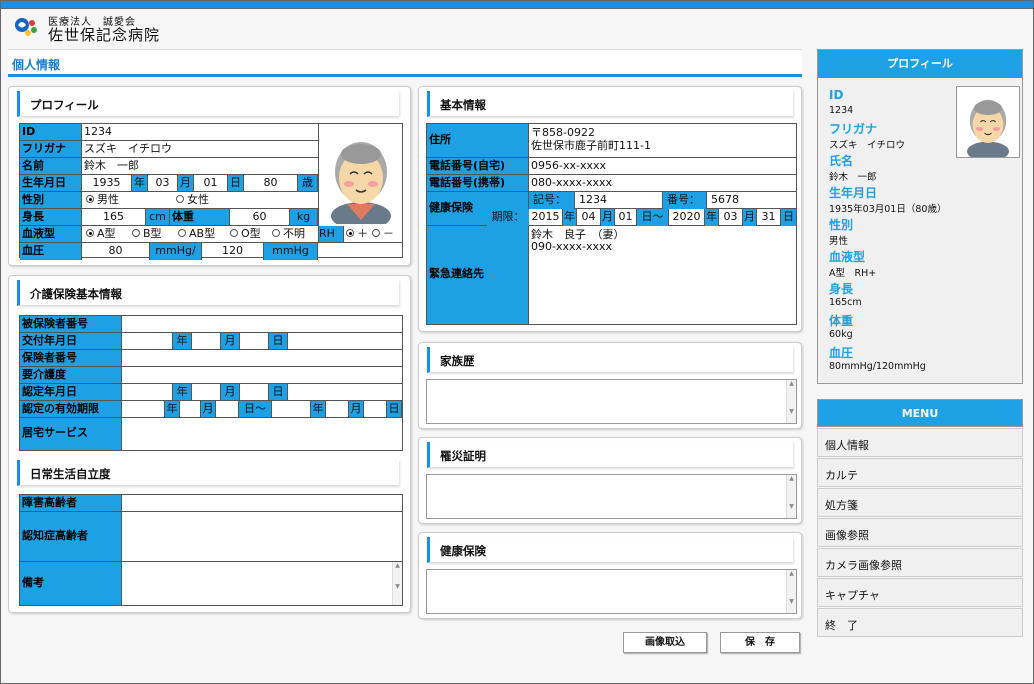  What do you see at coordinates (589, 217) in the screenshot?
I see `ins-from-month: 04` at bounding box center [589, 217].